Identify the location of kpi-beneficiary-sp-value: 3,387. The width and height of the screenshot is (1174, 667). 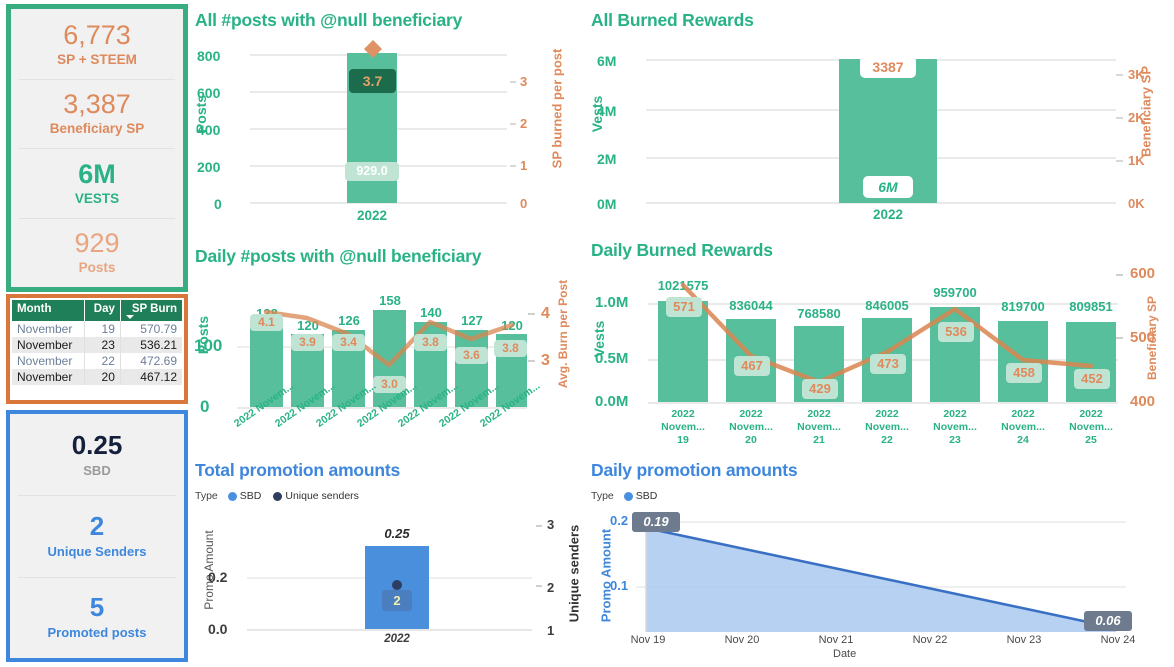
(97, 104).